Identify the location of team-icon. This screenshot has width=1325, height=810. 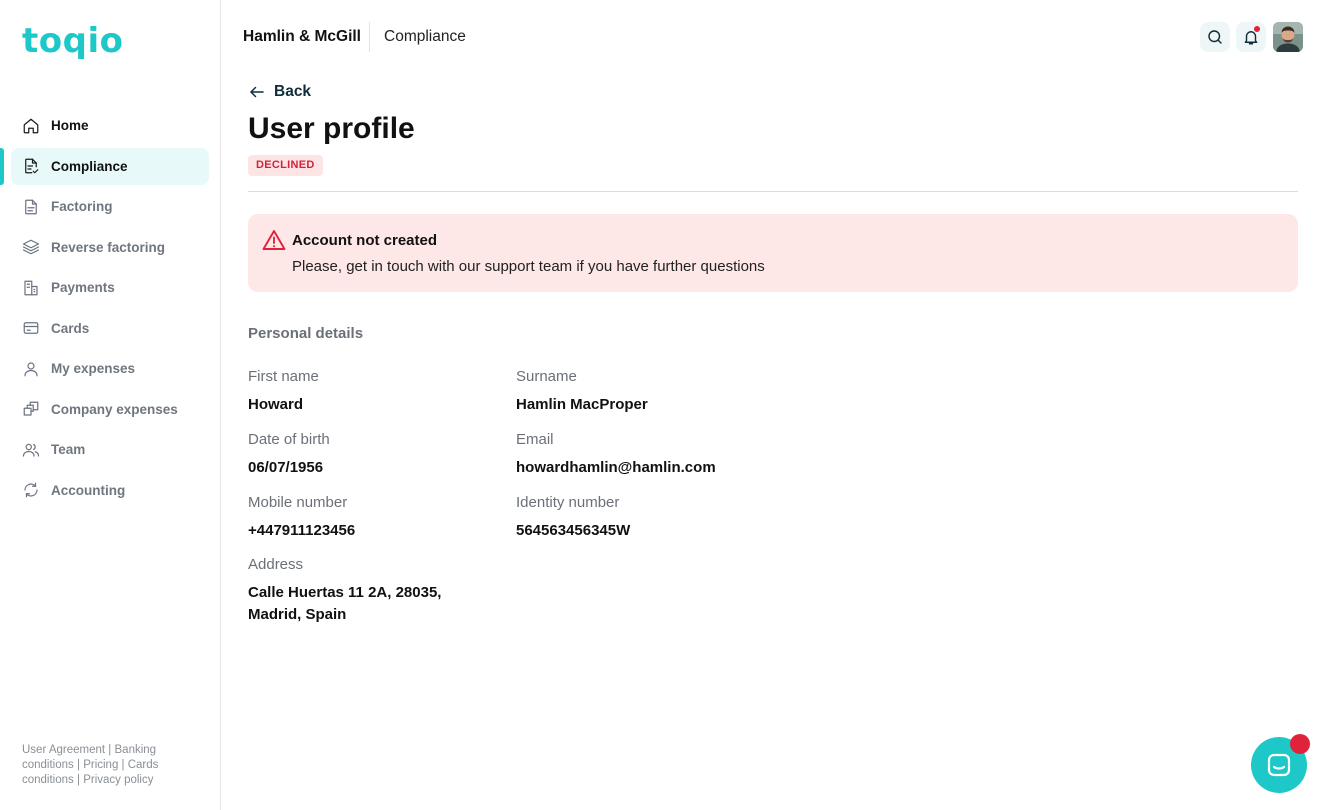
(31, 450).